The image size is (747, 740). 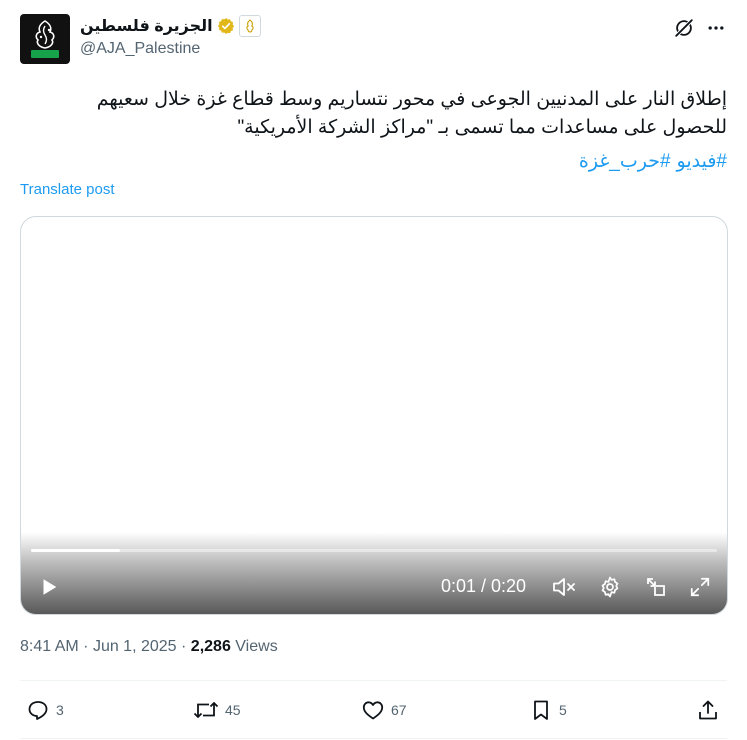 I want to click on fullscreen-icon, so click(x=700, y=587).